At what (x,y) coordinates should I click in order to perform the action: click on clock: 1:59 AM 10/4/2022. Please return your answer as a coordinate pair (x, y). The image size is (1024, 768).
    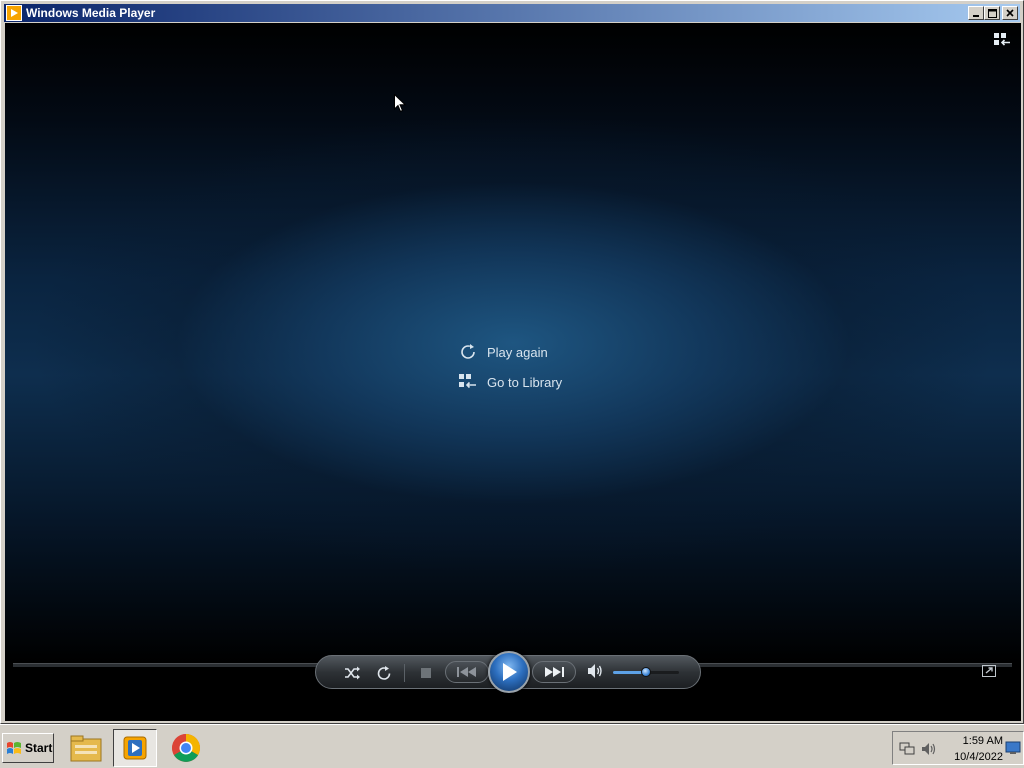
    Looking at the image, I should click on (972, 749).